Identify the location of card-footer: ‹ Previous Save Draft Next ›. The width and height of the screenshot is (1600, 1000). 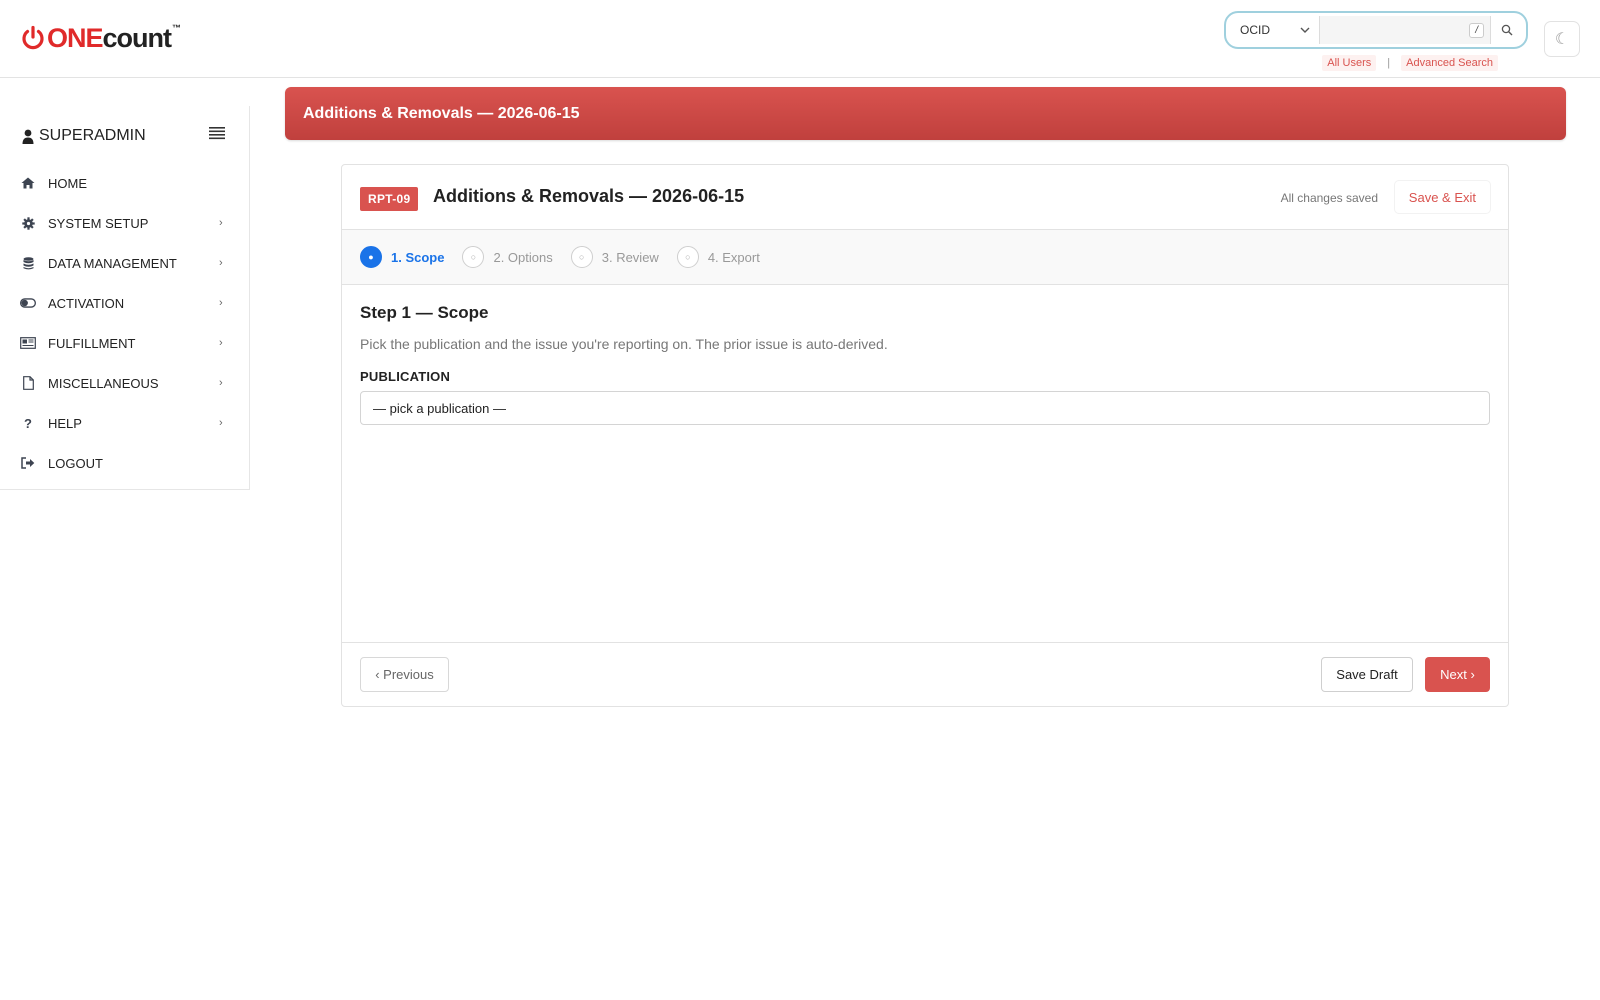
(925, 674).